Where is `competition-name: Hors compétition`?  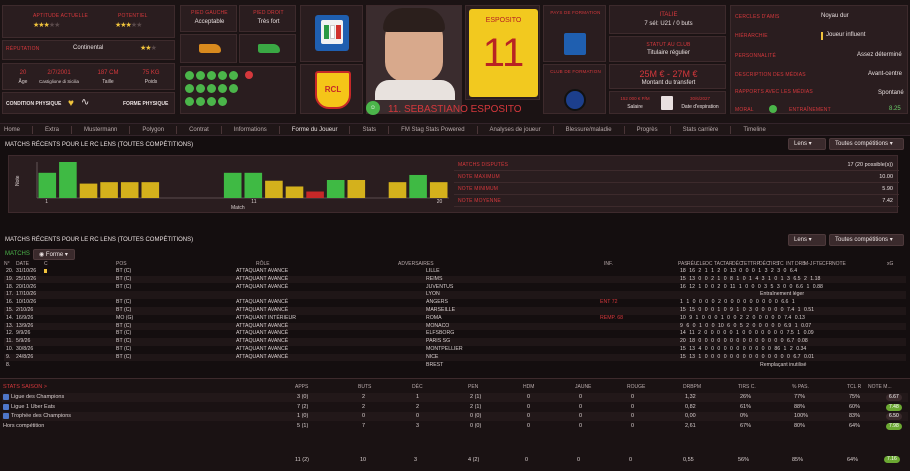 competition-name: Hors compétition is located at coordinates (23, 426).